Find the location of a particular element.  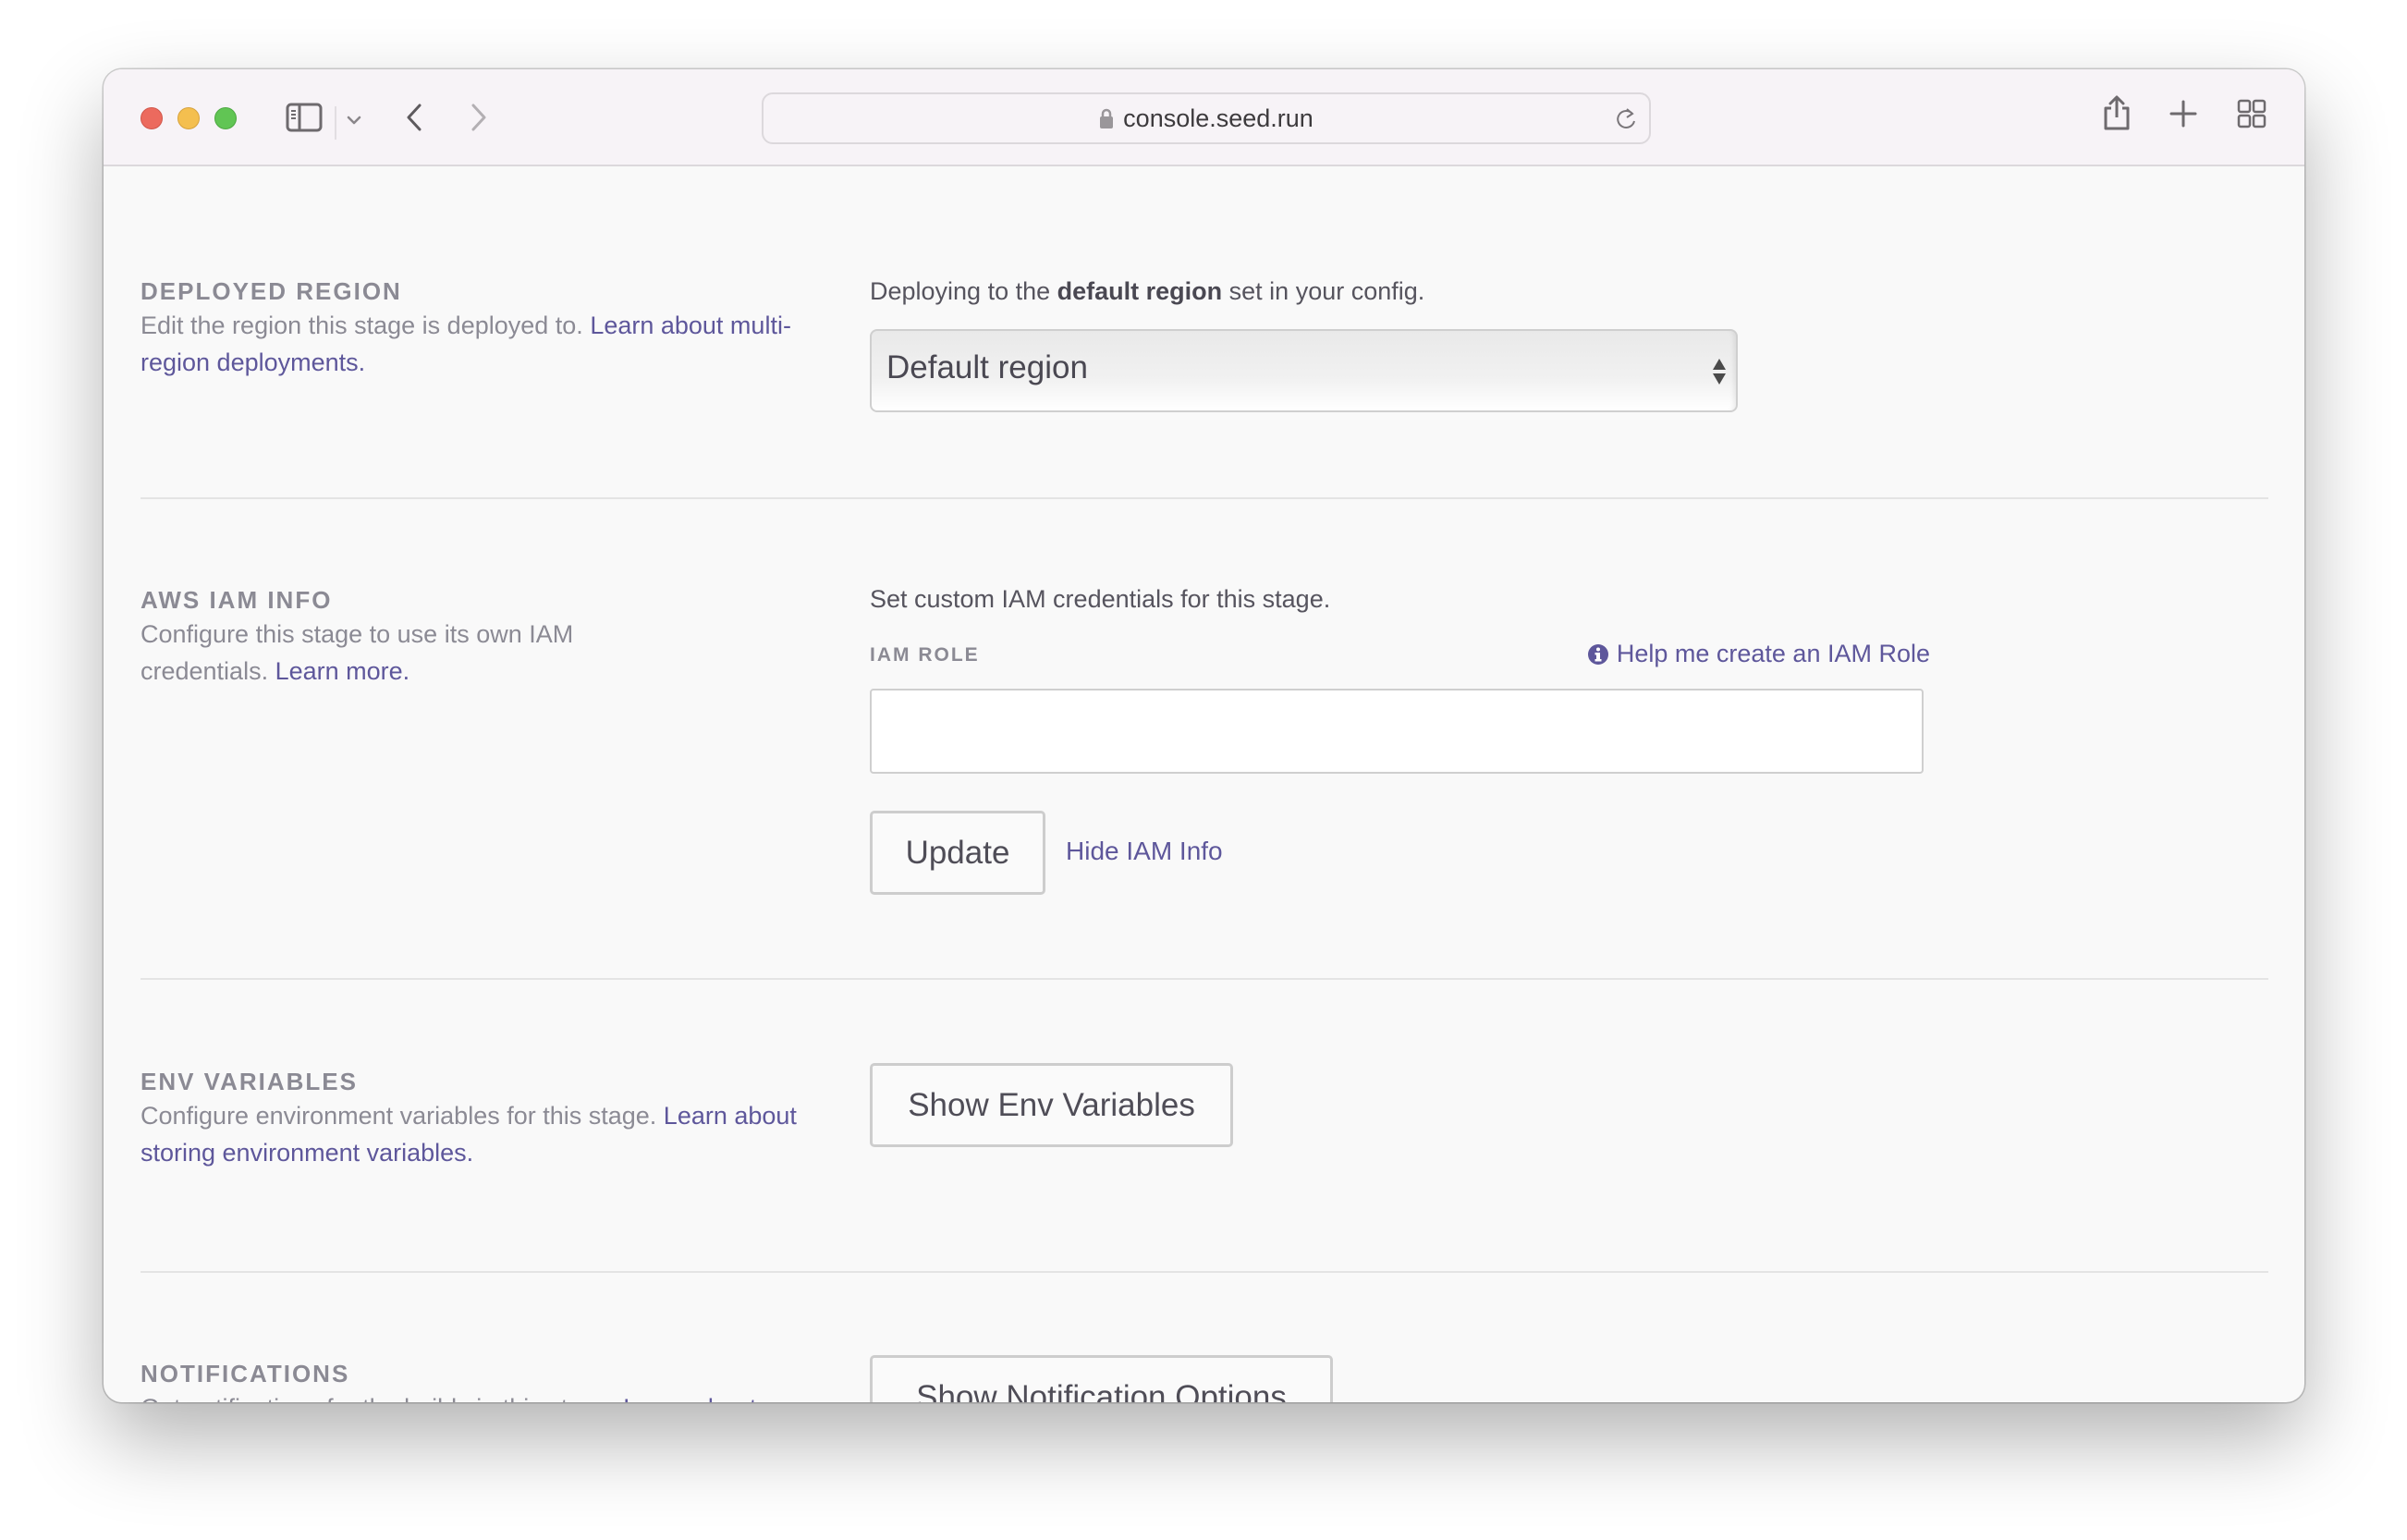

region-select-value: Default region is located at coordinates (987, 367).